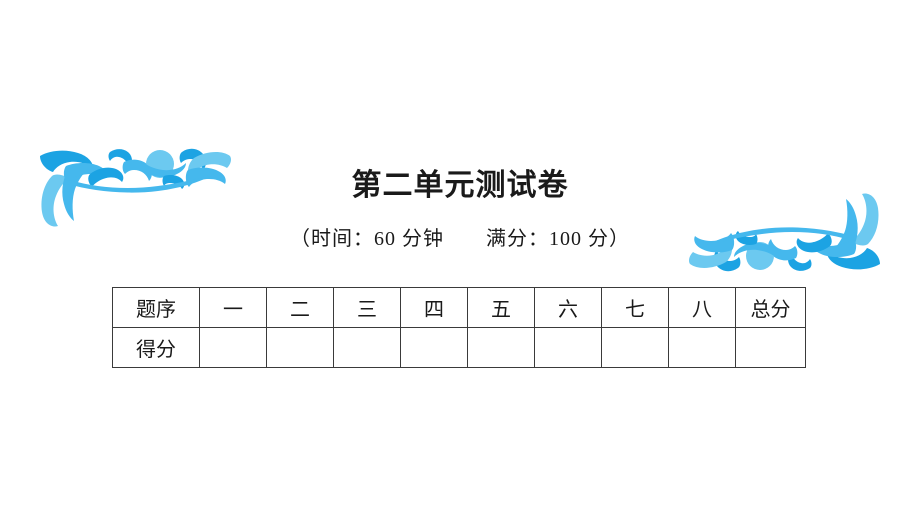 The width and height of the screenshot is (920, 518). Describe the element at coordinates (300, 307) in the screenshot. I see `question-number-cell-2: 二` at that location.